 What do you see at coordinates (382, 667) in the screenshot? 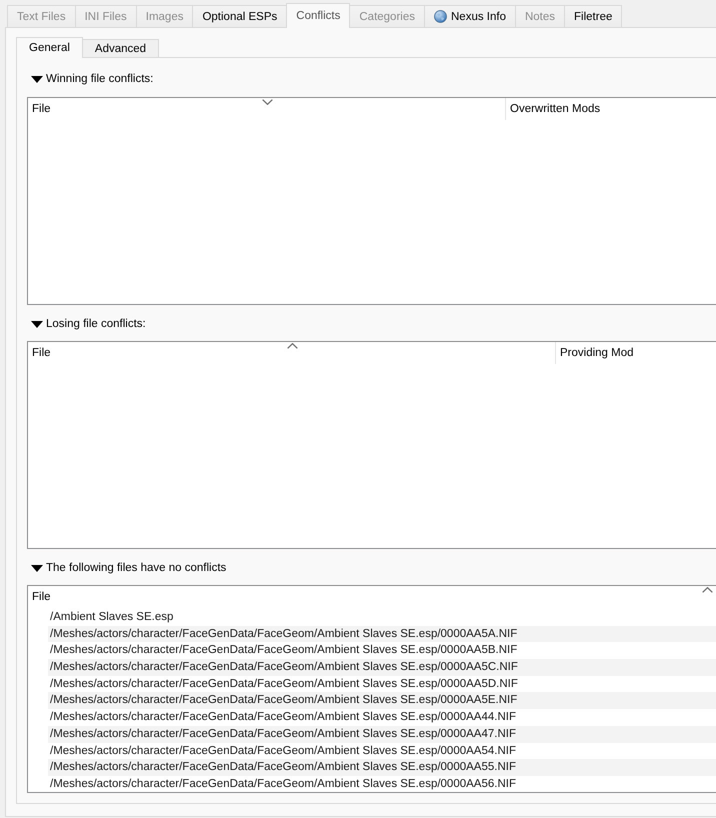
I see `file-path-row: /Meshes/actors/character/FaceGenData/FaceGeom/Ambient Slaves SE.esp/0000AA5C.NIF` at bounding box center [382, 667].